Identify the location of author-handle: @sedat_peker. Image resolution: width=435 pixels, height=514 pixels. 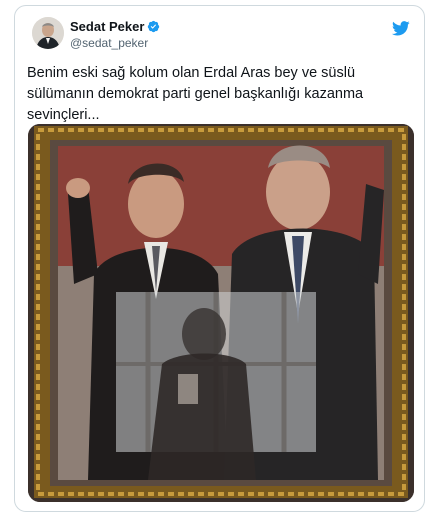
(109, 43).